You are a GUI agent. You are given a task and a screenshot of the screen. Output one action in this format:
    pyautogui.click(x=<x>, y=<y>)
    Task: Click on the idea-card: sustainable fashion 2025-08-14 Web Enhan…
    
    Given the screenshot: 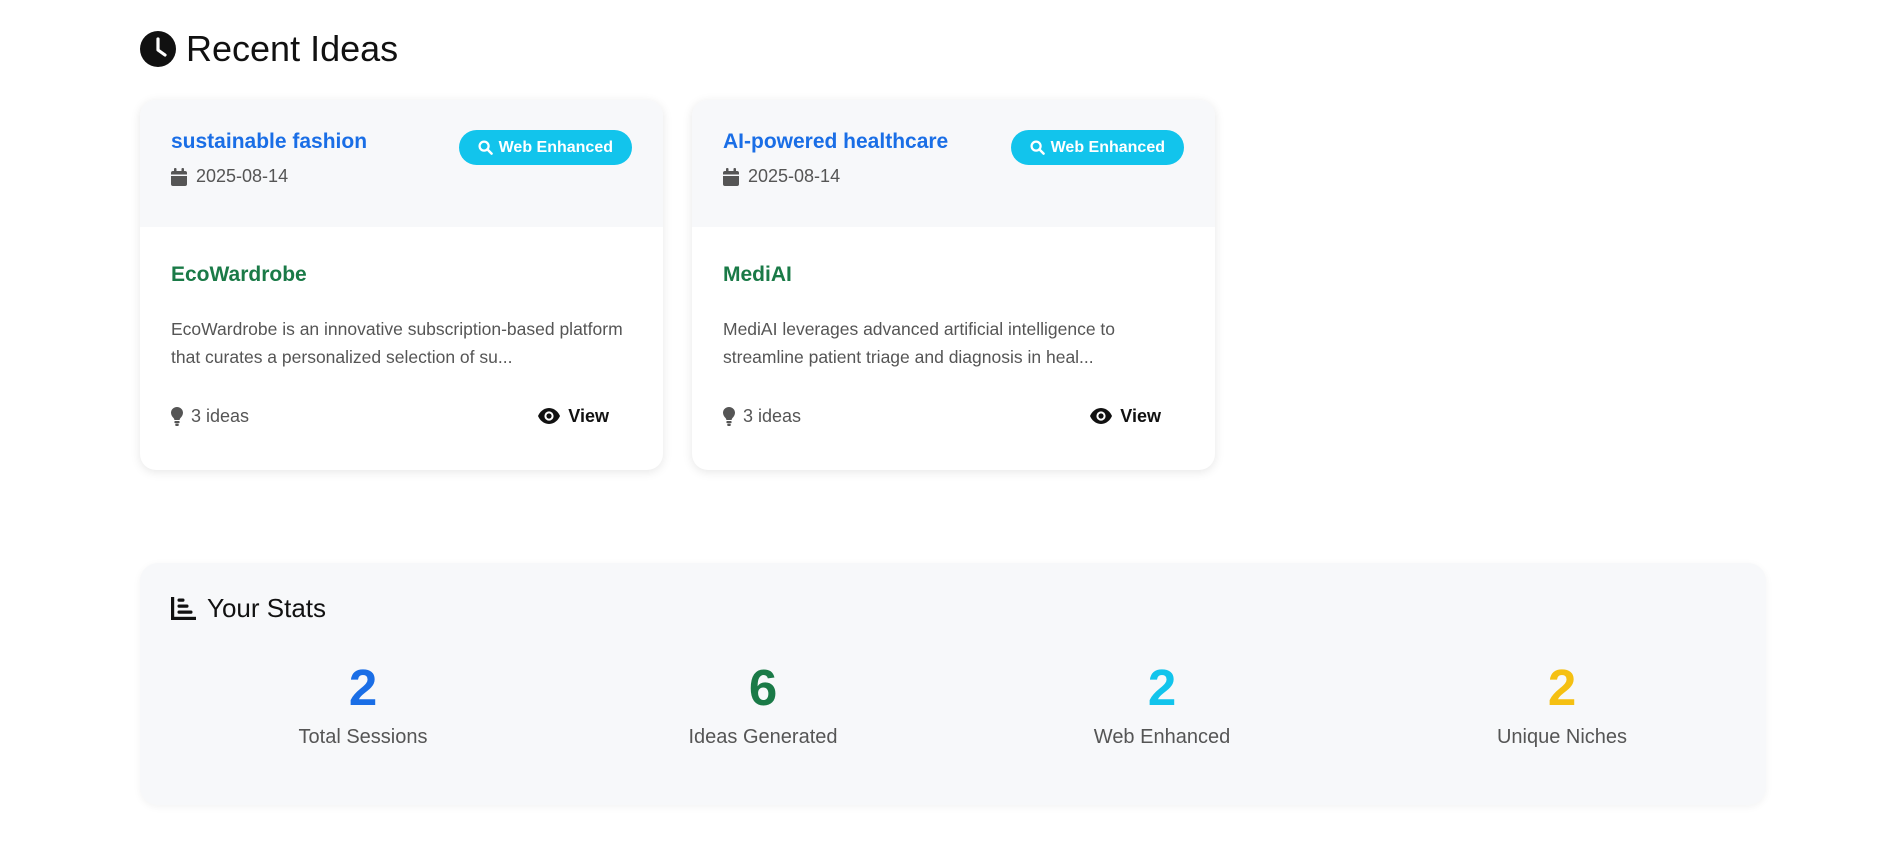 What is the action you would take?
    pyautogui.click(x=401, y=285)
    